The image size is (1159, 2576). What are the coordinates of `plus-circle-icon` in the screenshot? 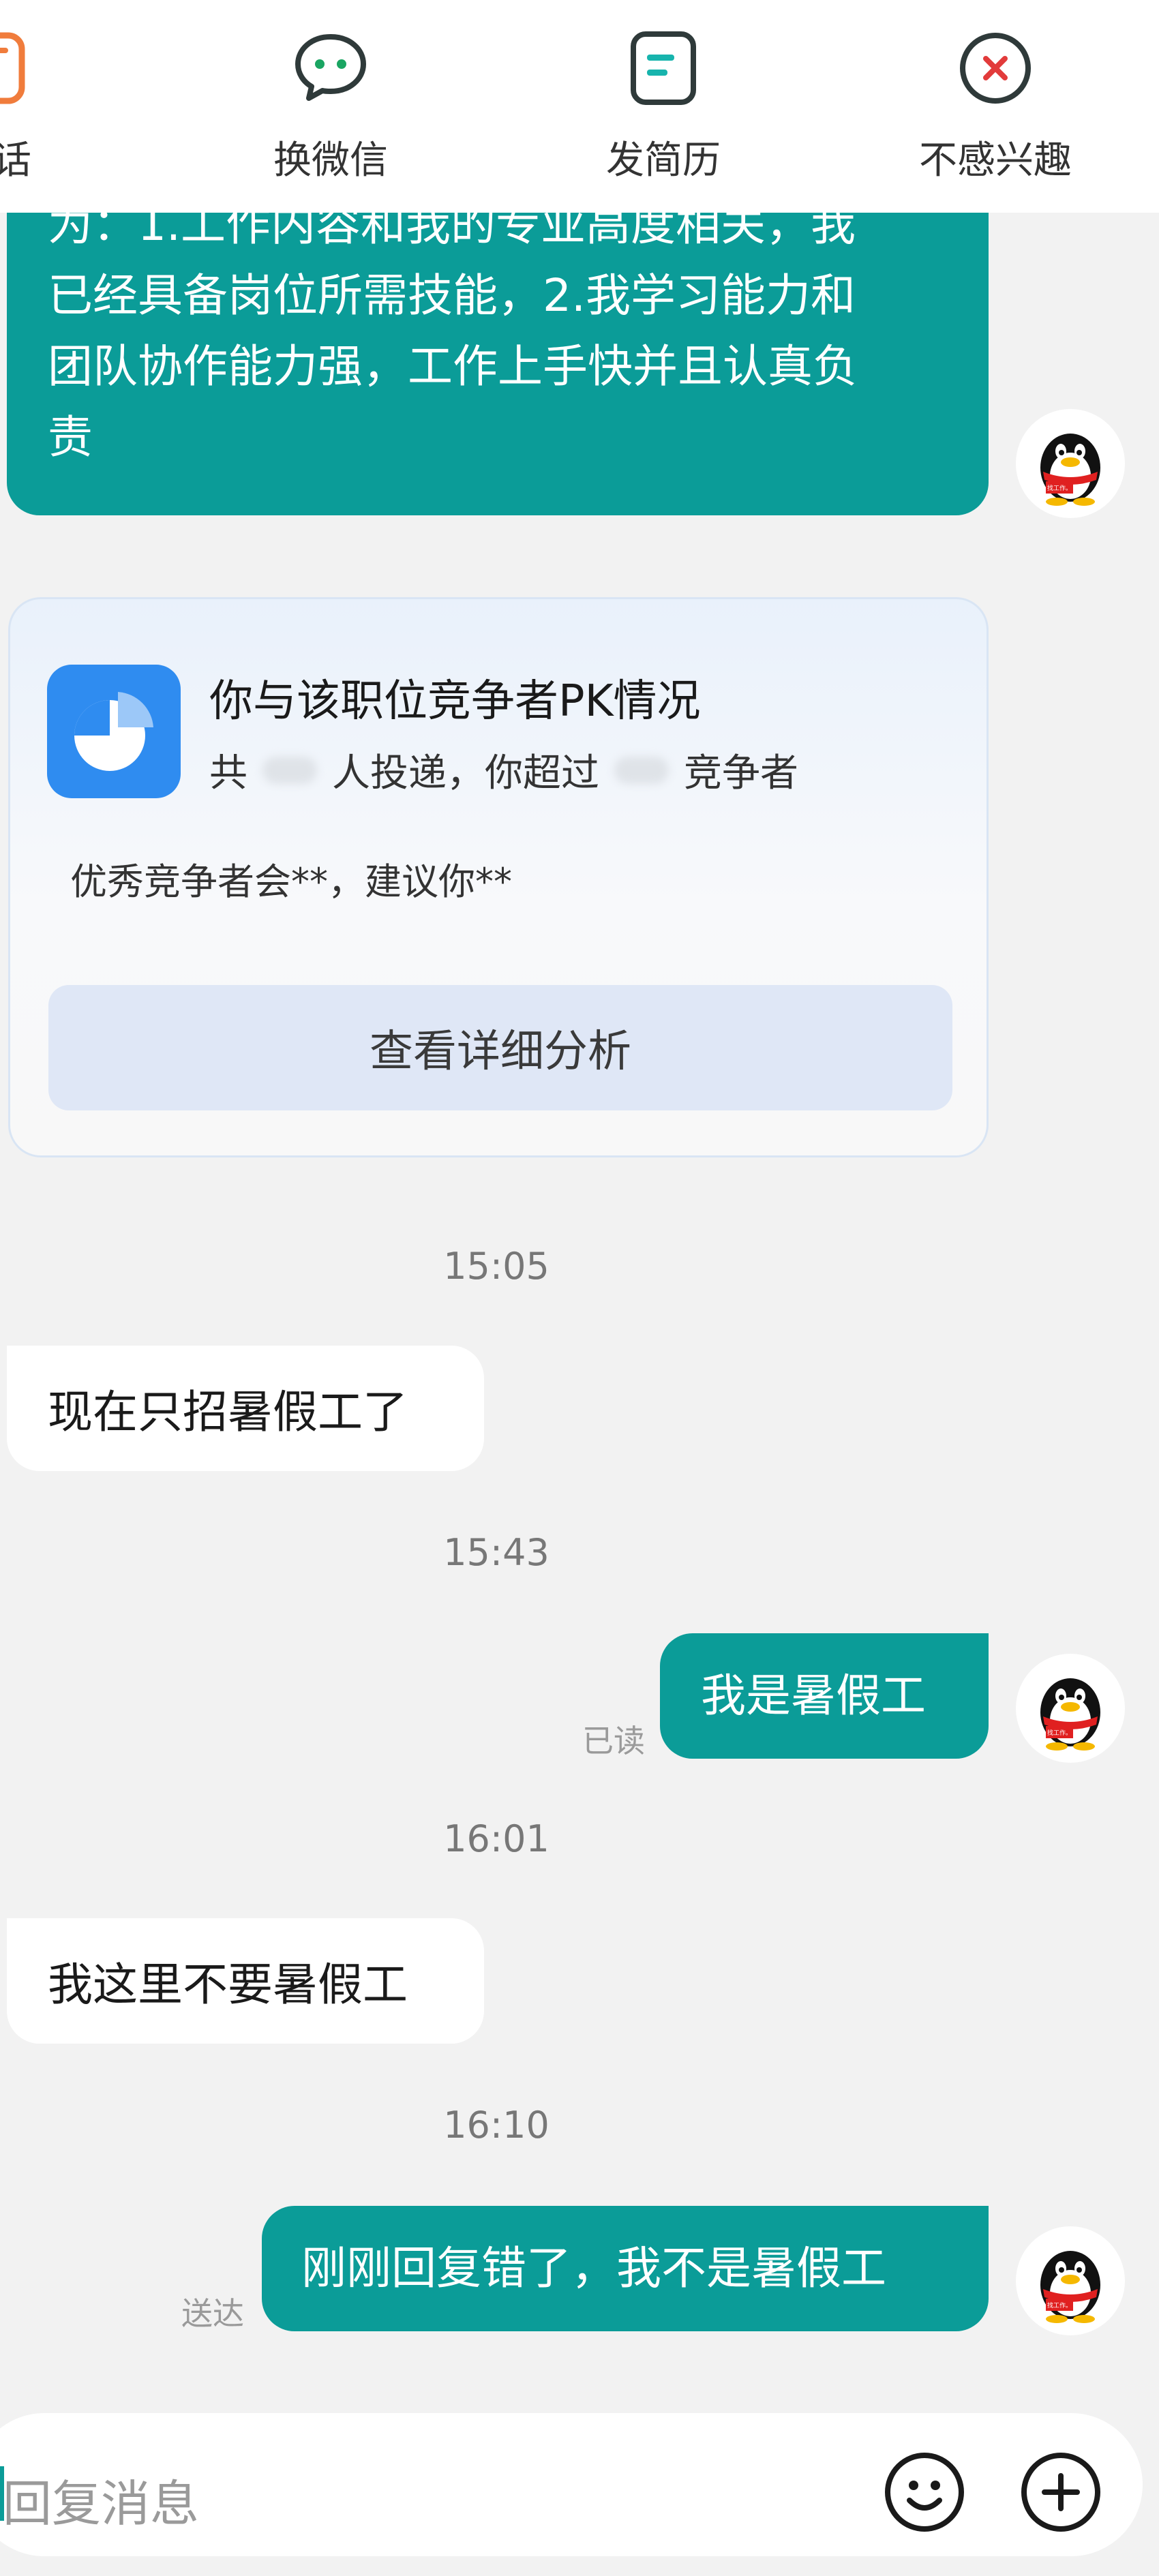 It's located at (1060, 2492).